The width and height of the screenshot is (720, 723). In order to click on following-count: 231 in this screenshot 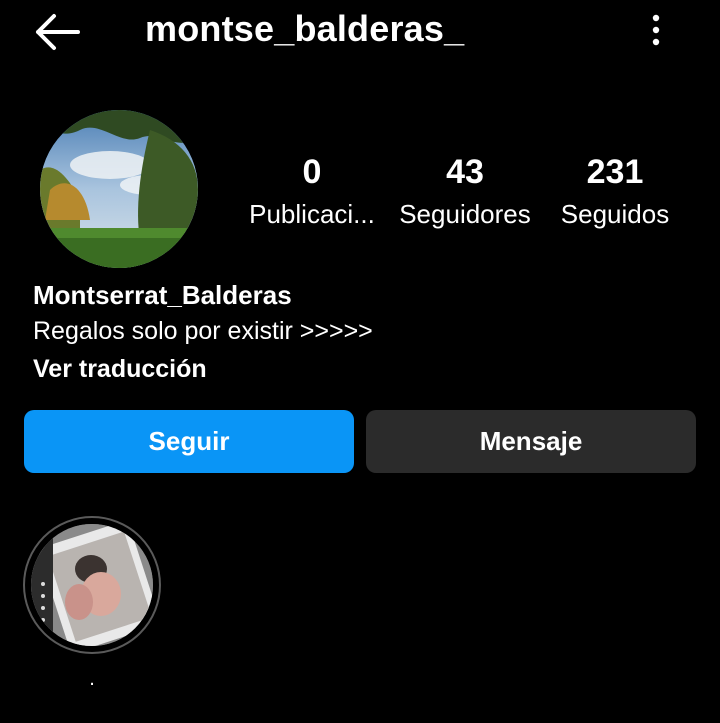, I will do `click(615, 172)`.